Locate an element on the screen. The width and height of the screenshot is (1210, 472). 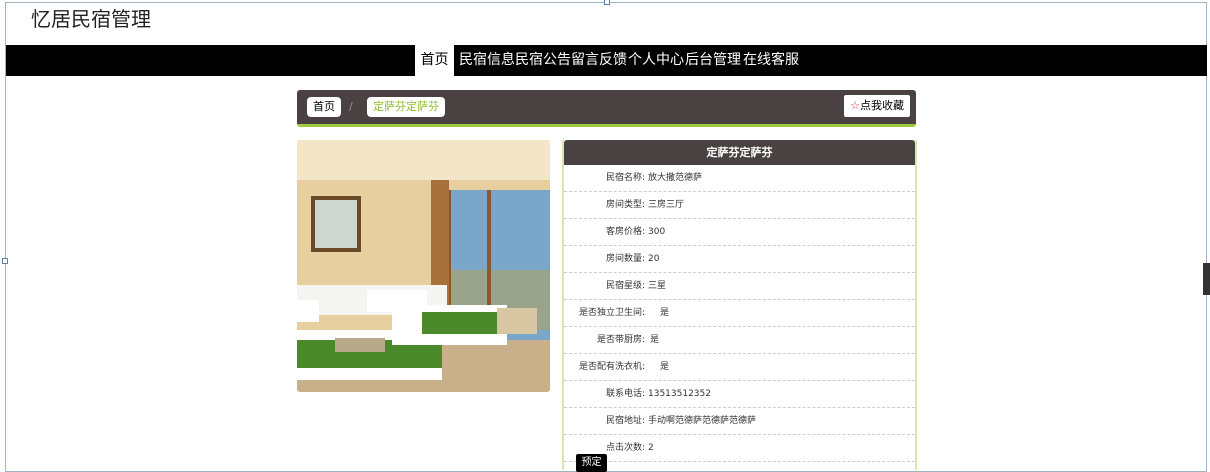
row-value: 放大撒范德萨 is located at coordinates (675, 178).